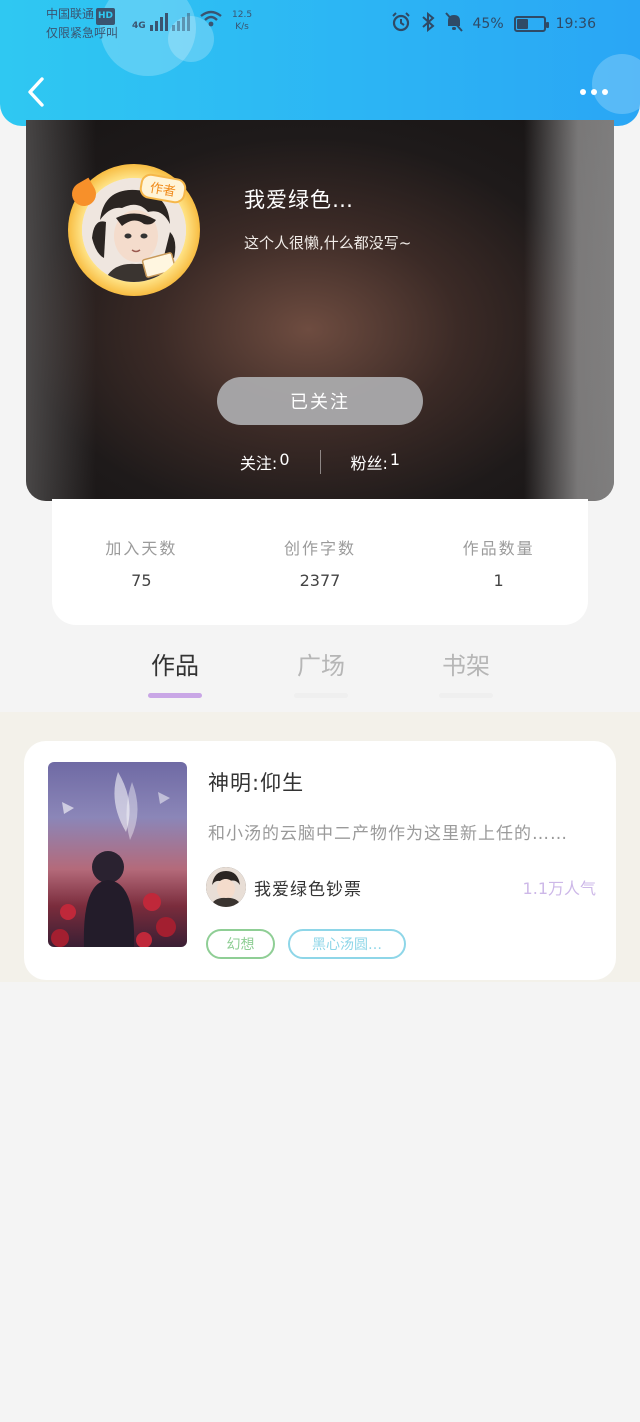 The height and width of the screenshot is (1422, 640). I want to click on tab-bookshelf: 书架, so click(466, 672).